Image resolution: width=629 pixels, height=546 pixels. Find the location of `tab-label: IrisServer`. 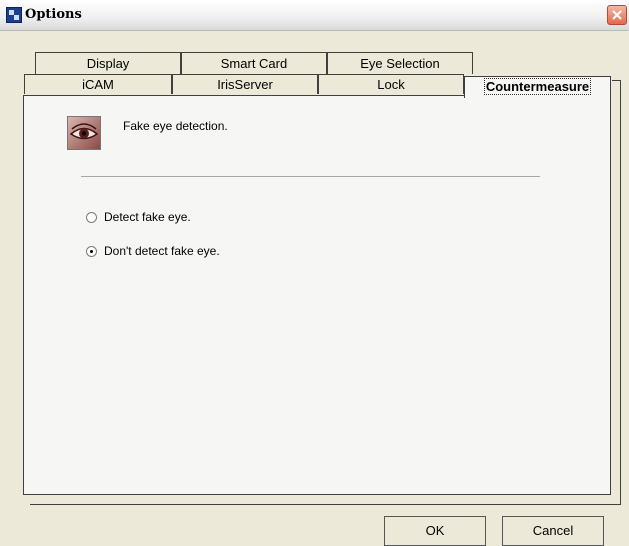

tab-label: IrisServer is located at coordinates (245, 84).